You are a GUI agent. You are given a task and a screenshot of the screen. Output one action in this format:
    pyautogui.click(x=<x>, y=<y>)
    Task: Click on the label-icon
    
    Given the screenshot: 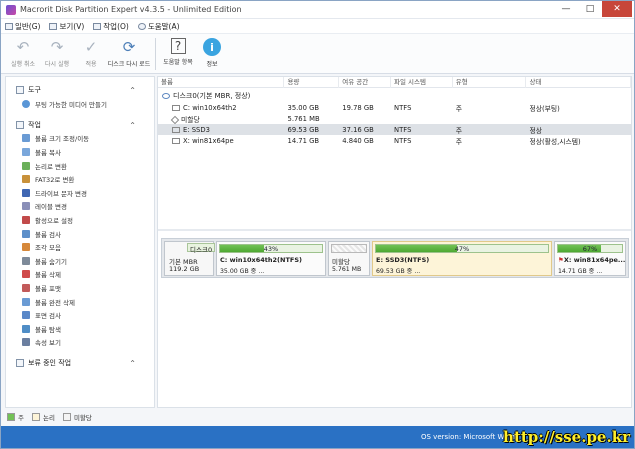 What is the action you would take?
    pyautogui.click(x=26, y=206)
    